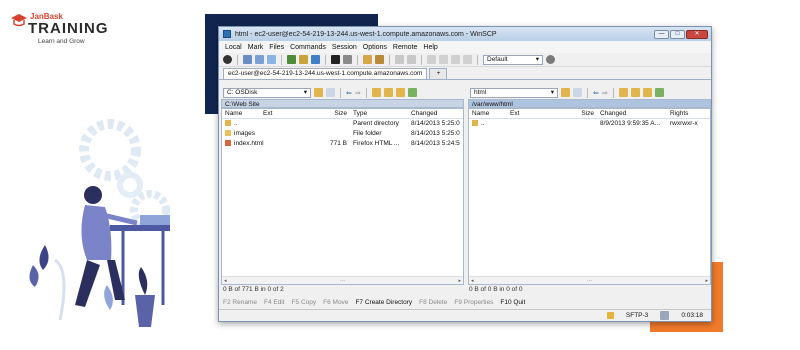 This screenshot has width=800, height=350. What do you see at coordinates (537, 59) in the screenshot?
I see `chevron-down-icon: ▾` at bounding box center [537, 59].